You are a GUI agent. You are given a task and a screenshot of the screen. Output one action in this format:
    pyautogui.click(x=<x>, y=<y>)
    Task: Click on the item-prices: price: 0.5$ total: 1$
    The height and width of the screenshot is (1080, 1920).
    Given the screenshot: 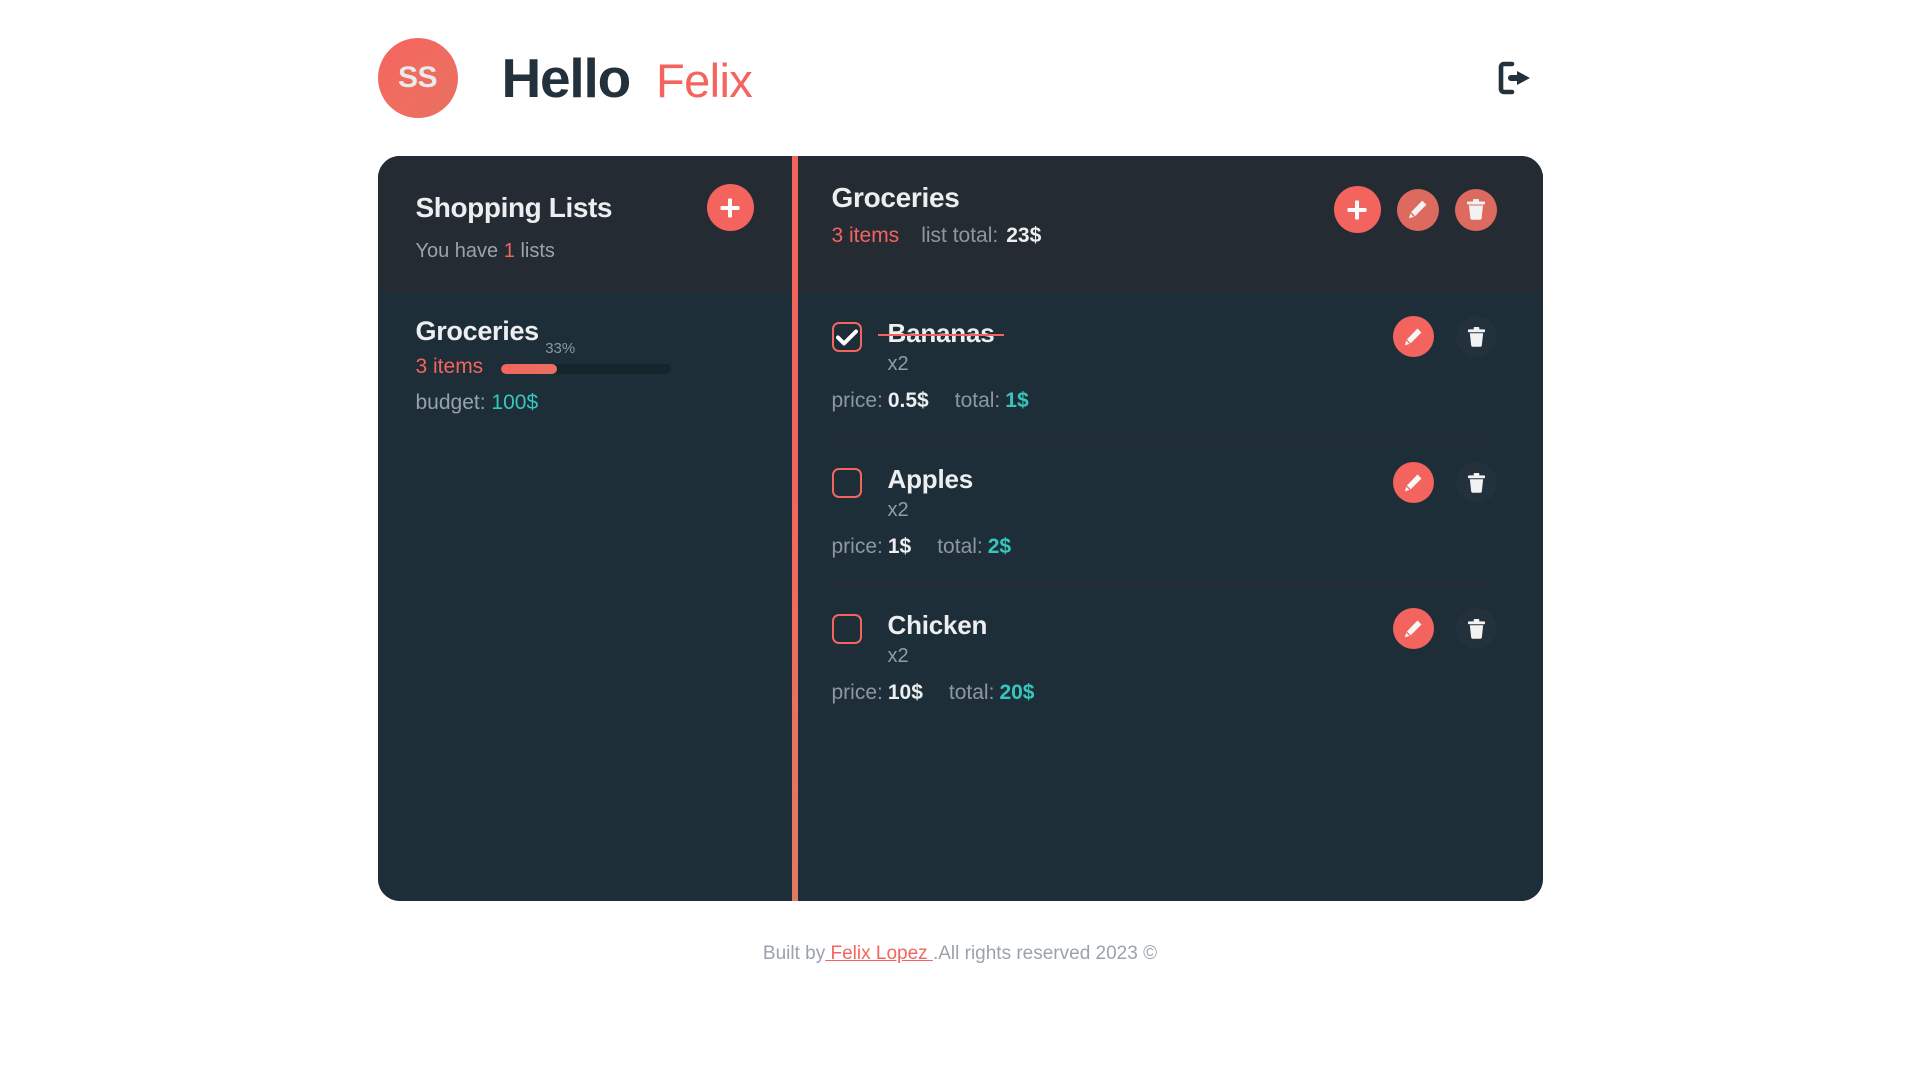 What is the action you would take?
    pyautogui.click(x=1164, y=401)
    